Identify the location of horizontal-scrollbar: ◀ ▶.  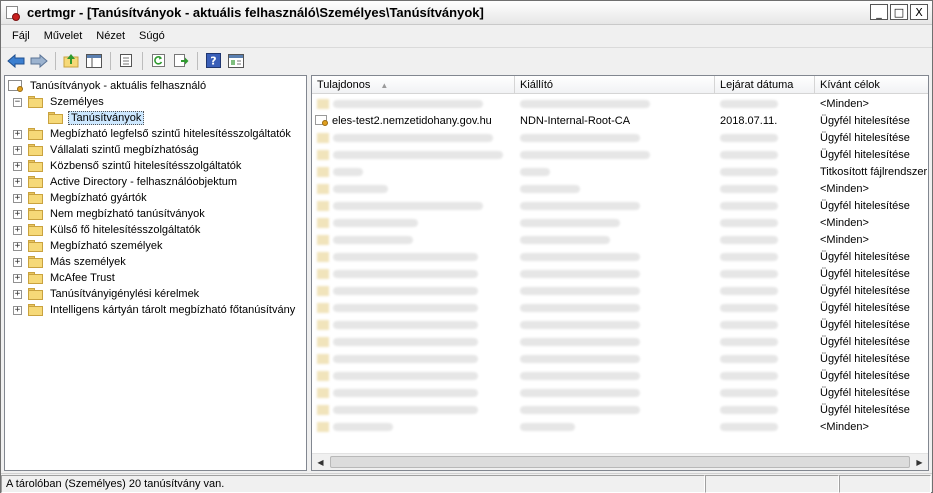
(620, 461).